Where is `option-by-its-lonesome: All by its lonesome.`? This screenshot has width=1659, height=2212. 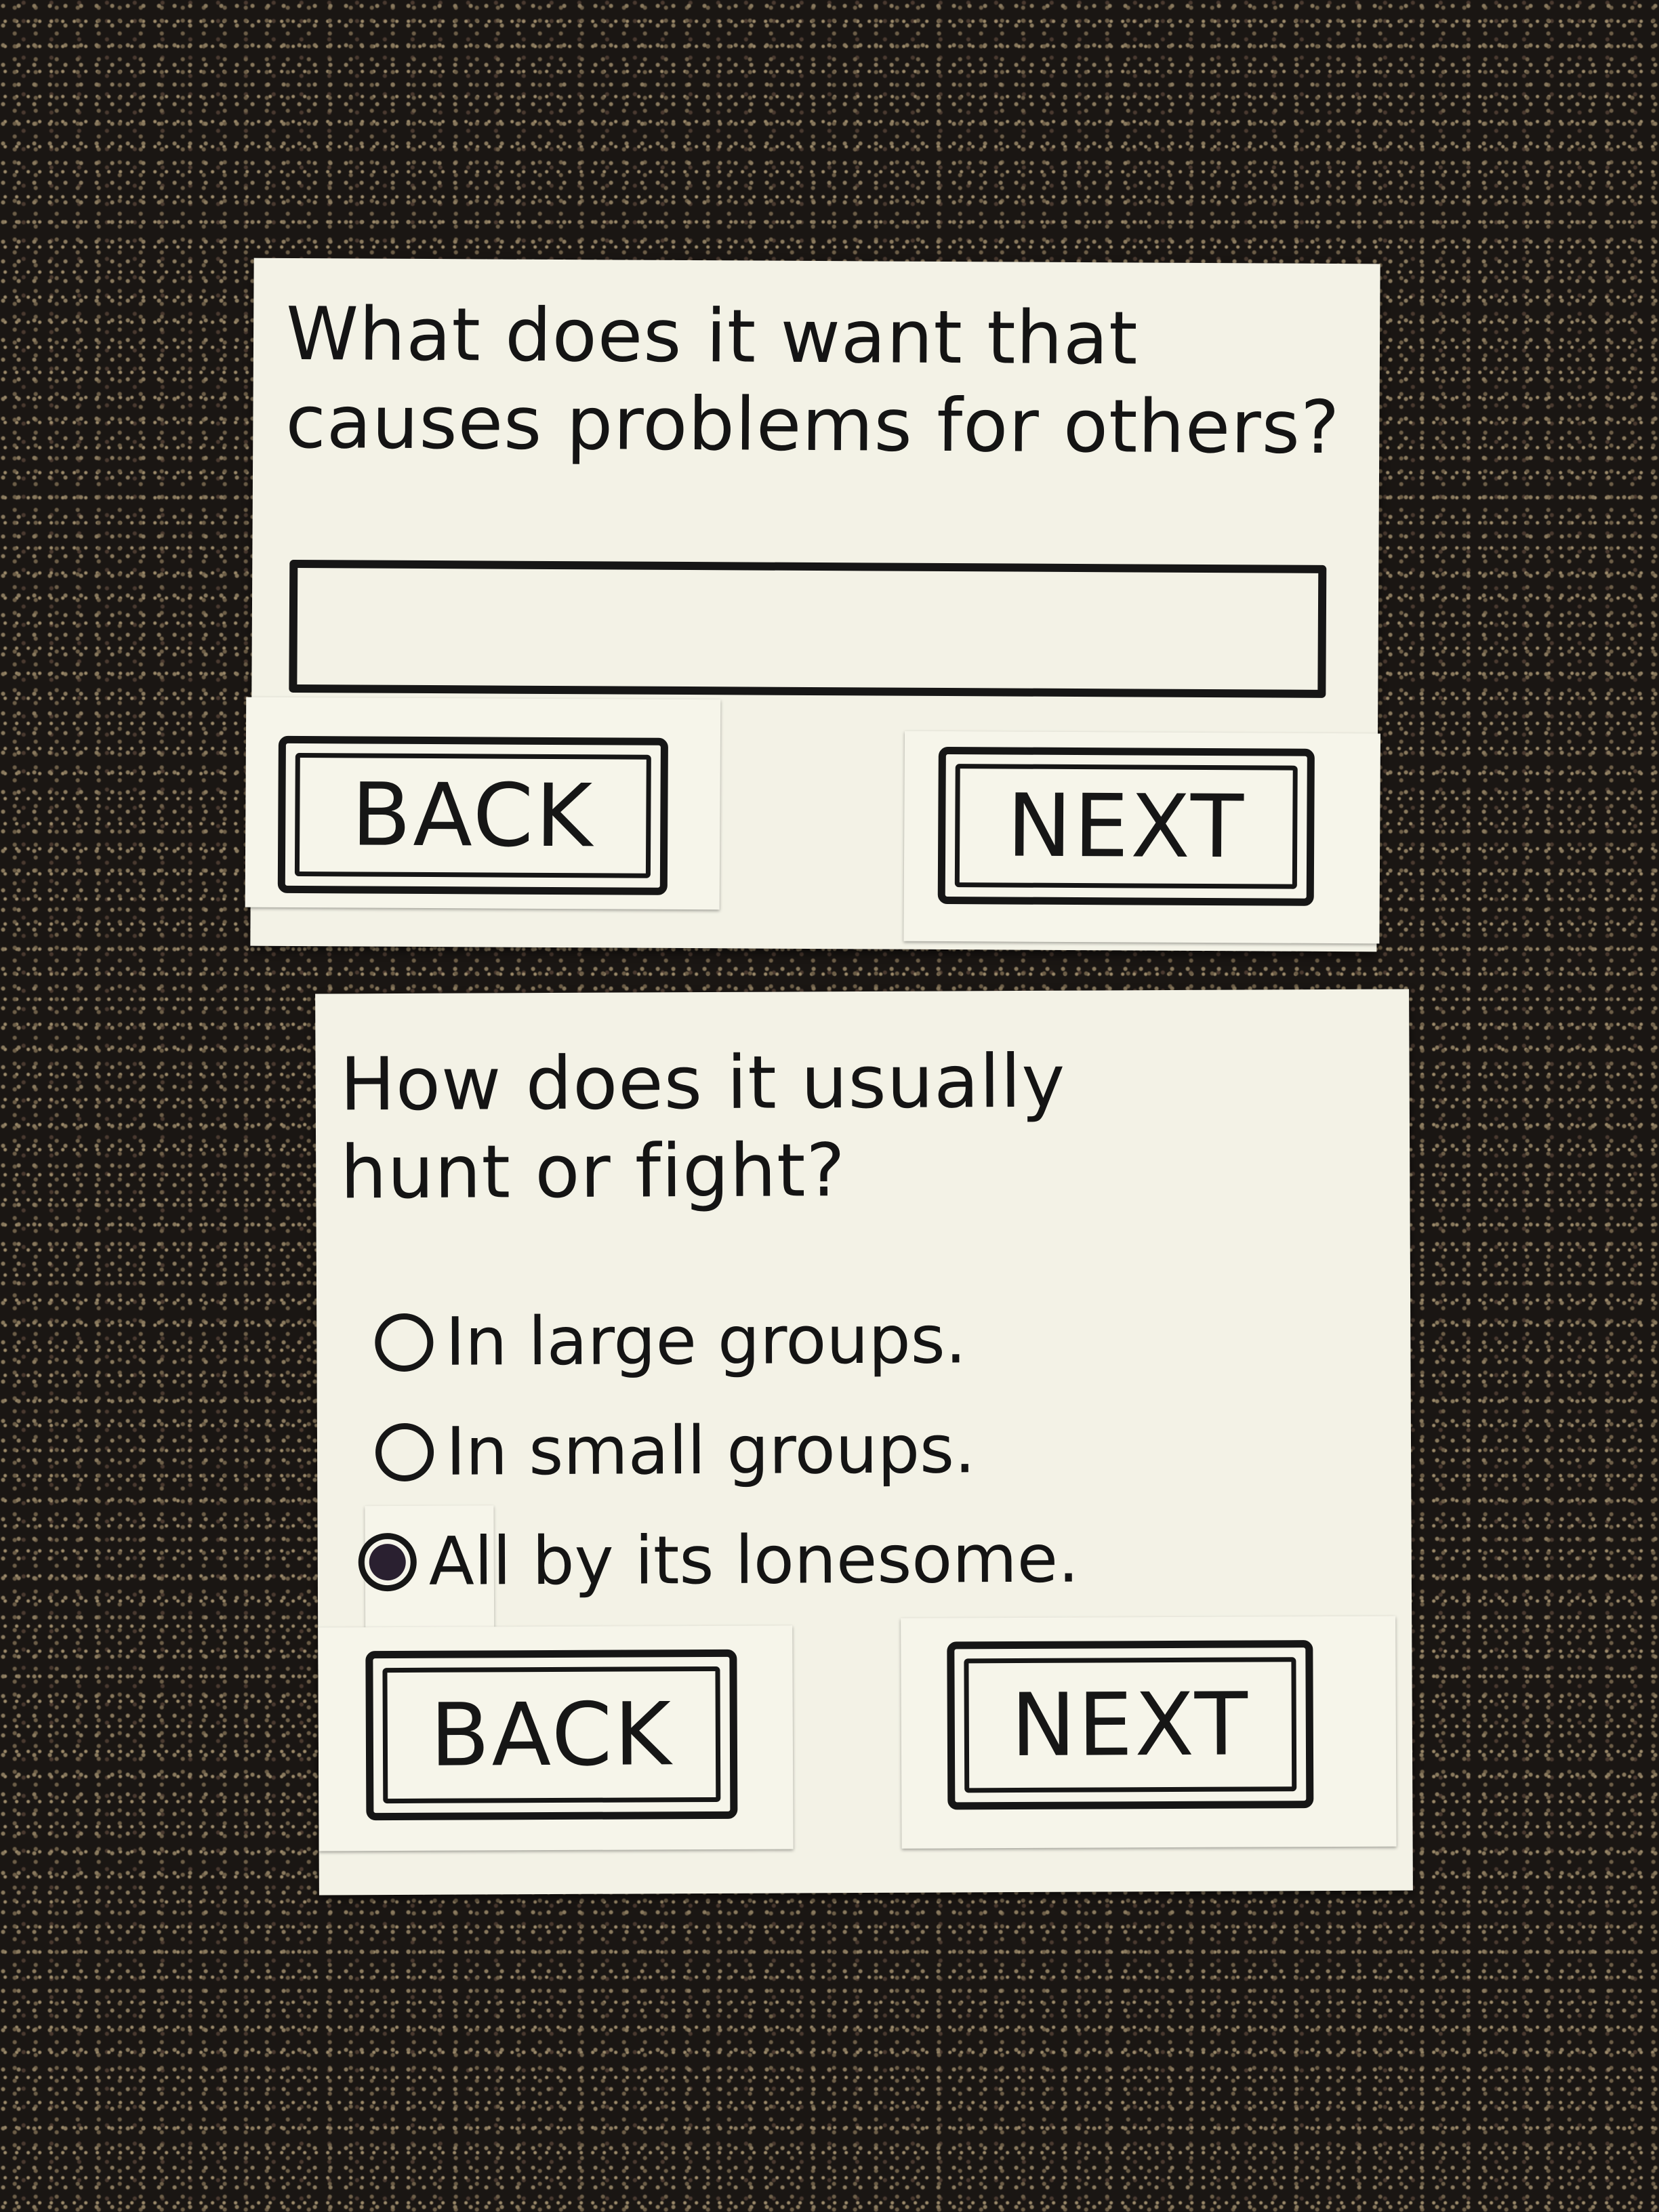 option-by-its-lonesome: All by its lonesome. is located at coordinates (719, 1570).